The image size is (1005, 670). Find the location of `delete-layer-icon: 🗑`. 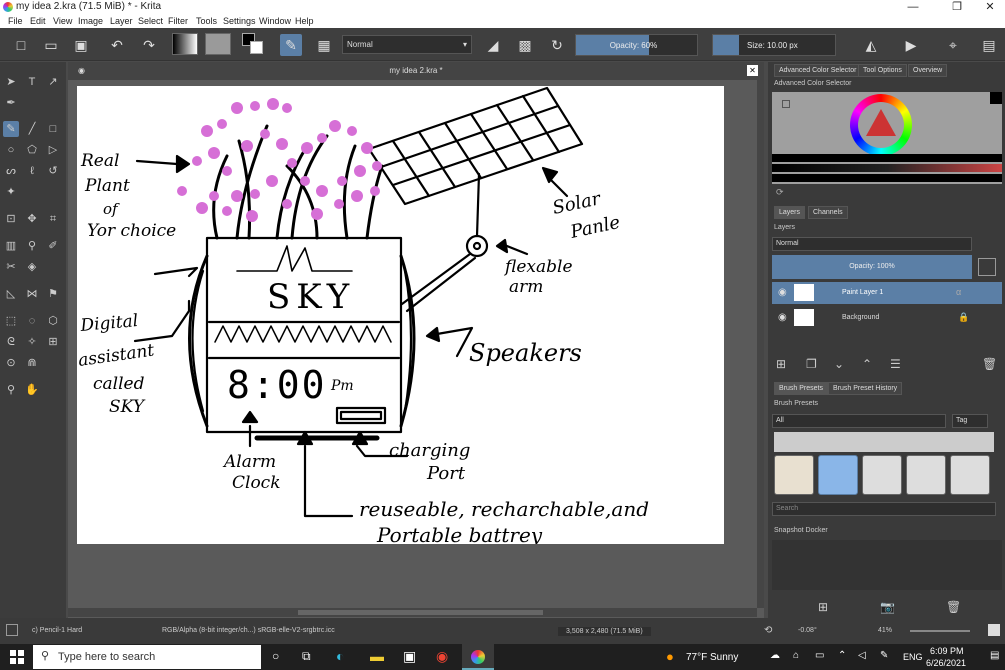

delete-layer-icon: 🗑 is located at coordinates (989, 364).